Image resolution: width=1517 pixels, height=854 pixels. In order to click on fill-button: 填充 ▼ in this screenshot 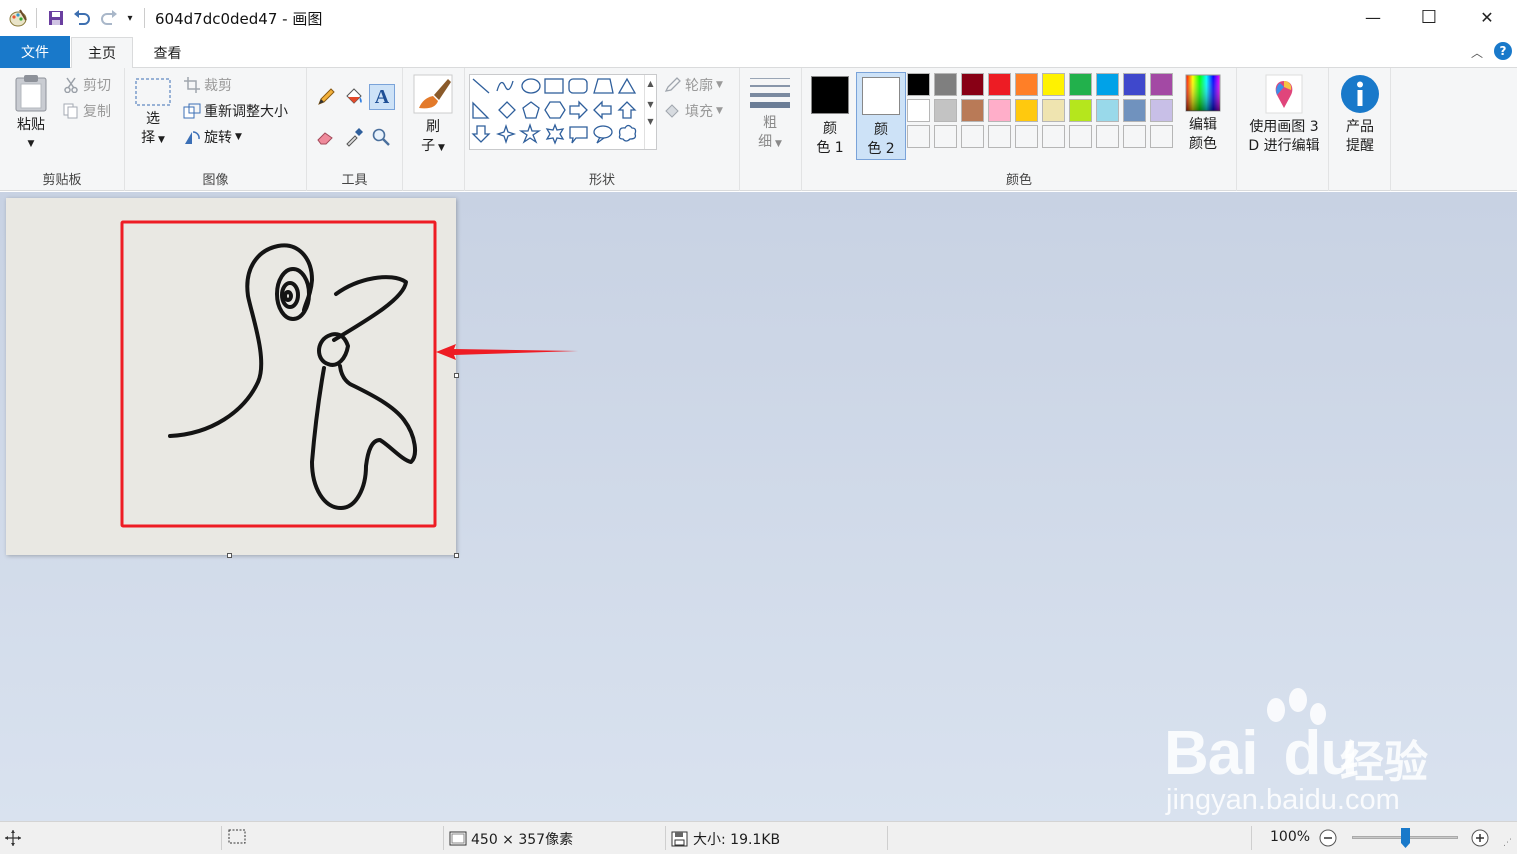, I will do `click(693, 111)`.